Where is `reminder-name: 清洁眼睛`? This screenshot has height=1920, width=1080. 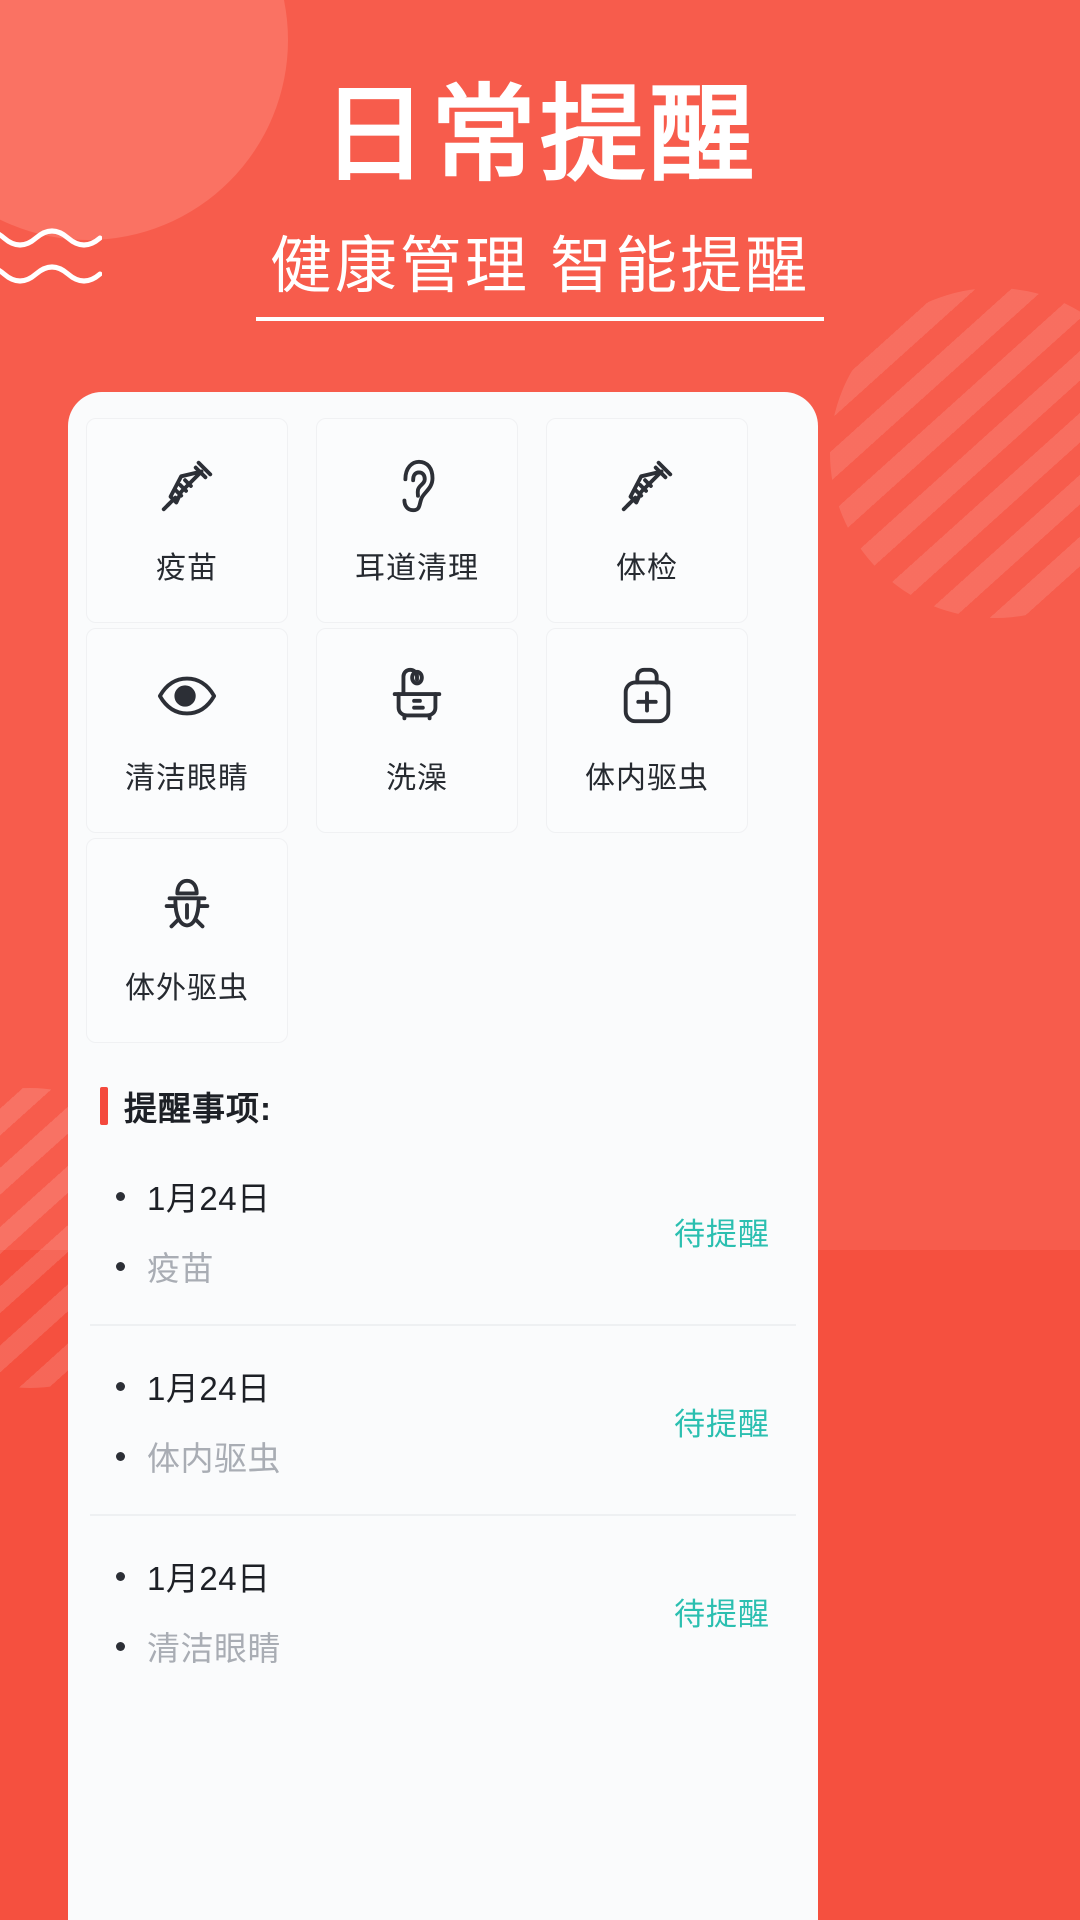 reminder-name: 清洁眼睛 is located at coordinates (214, 1648).